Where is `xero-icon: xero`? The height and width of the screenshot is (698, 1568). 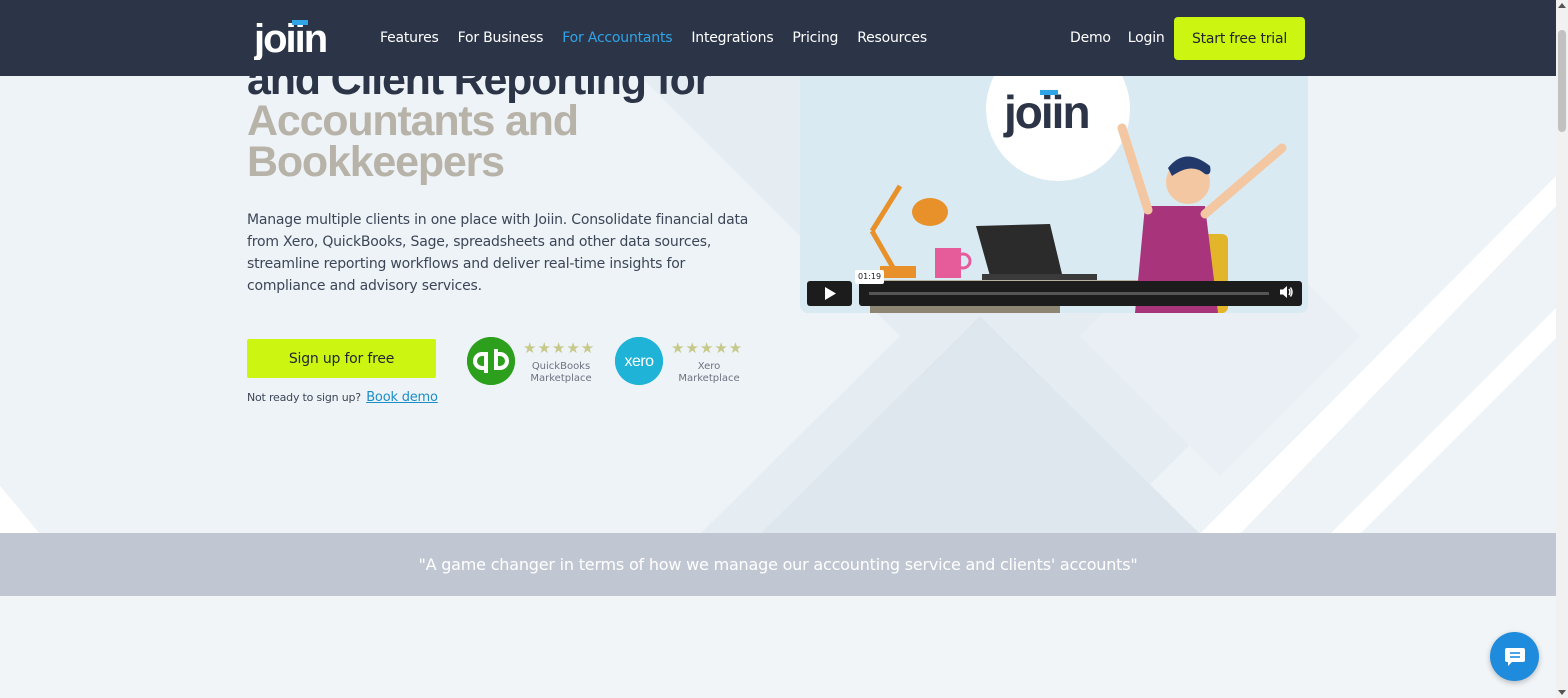 xero-icon: xero is located at coordinates (639, 361).